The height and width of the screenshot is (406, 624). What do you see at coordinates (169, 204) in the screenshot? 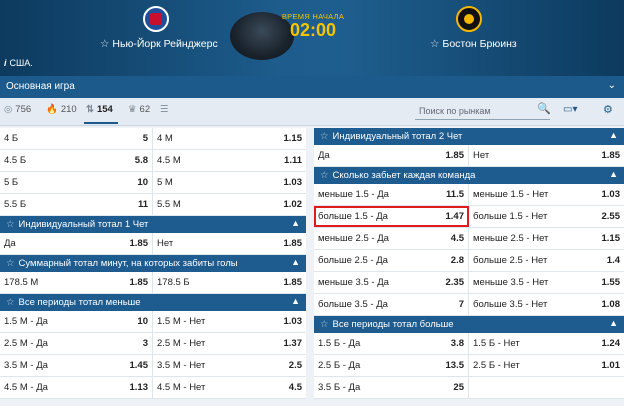
I see `outcome-label: 5.5 М` at bounding box center [169, 204].